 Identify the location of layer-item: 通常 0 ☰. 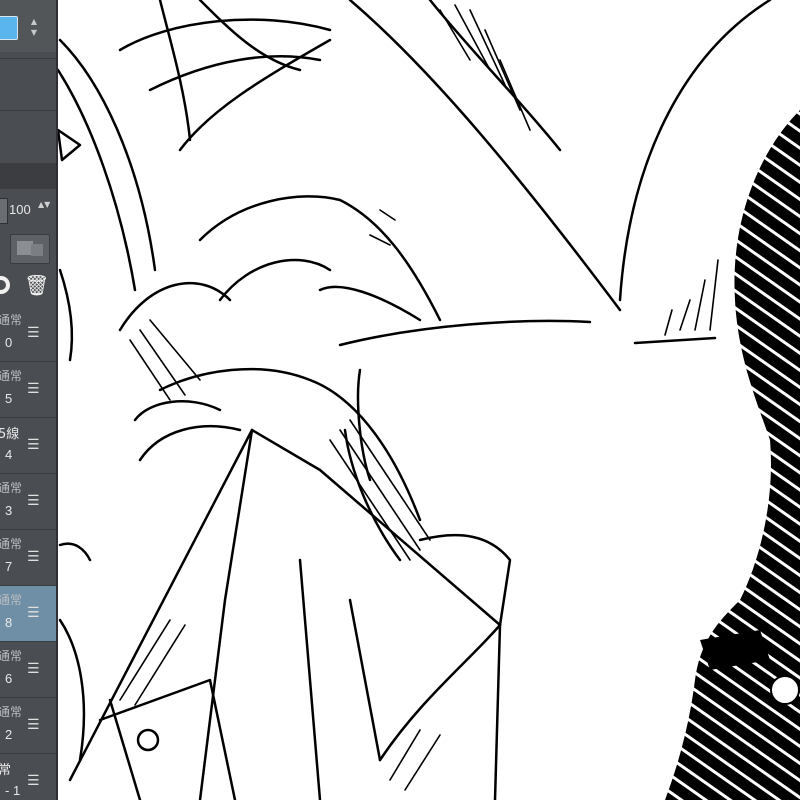
(28, 334).